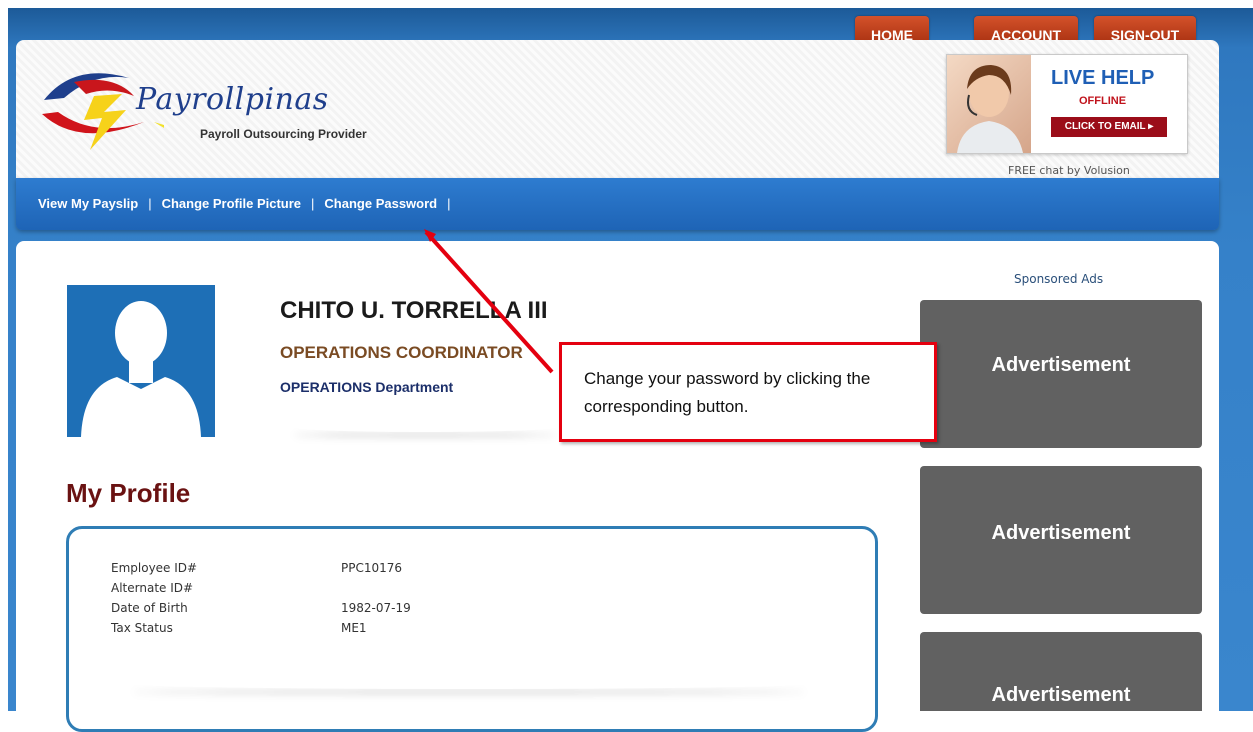 This screenshot has width=1253, height=732. Describe the element at coordinates (989, 104) in the screenshot. I see `support-agent-photo` at that location.